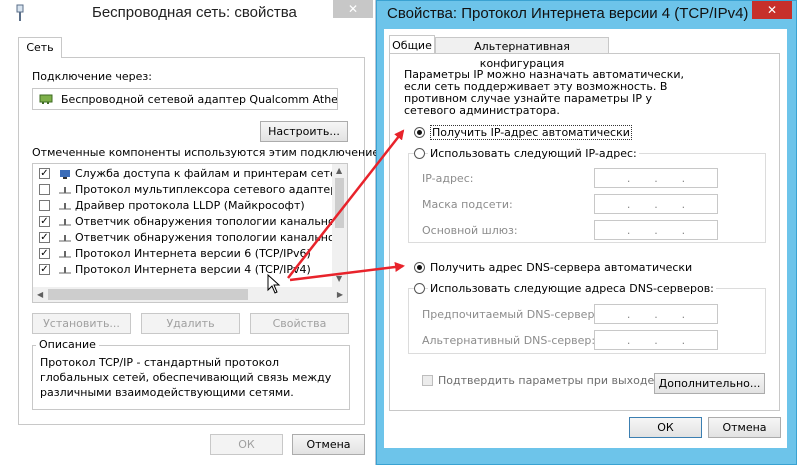 This screenshot has width=797, height=465. Describe the element at coordinates (419, 153) in the screenshot. I see `ip-manual-radio` at that location.